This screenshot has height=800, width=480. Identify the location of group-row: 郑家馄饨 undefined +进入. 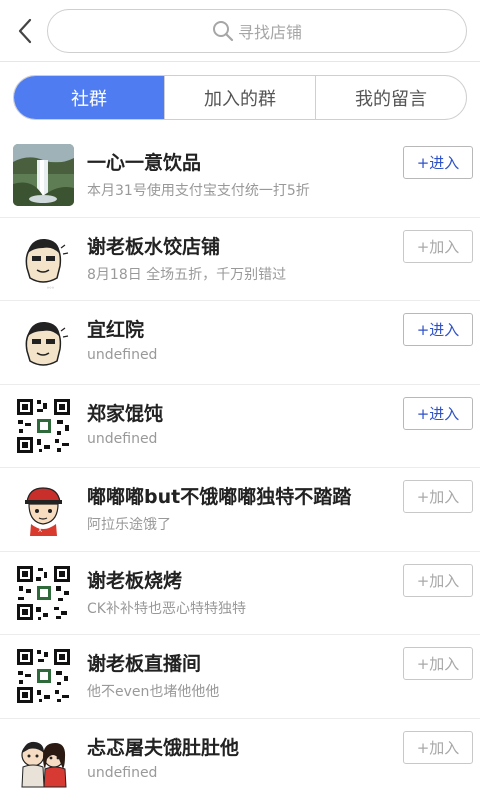
(240, 426).